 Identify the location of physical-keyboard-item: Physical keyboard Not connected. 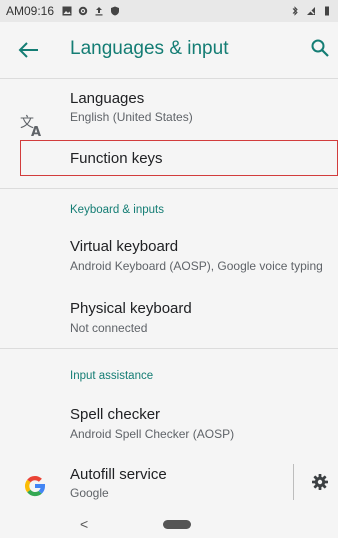
(169, 317).